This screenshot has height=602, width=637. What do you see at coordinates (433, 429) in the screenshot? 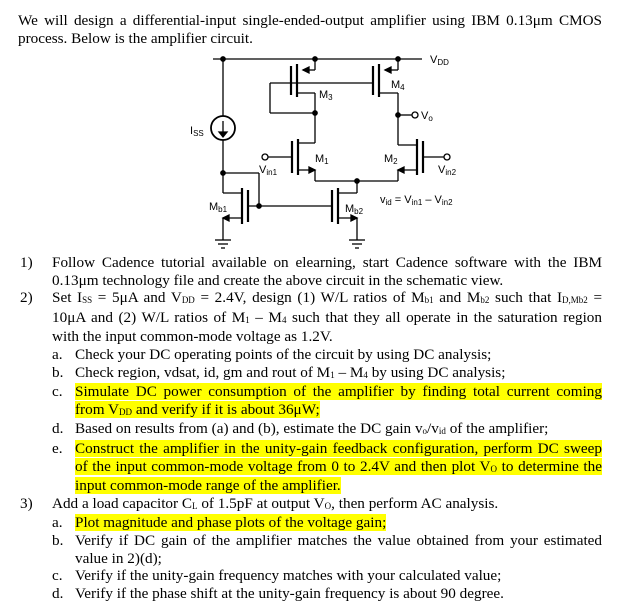
I see `text-run: /v` at bounding box center [433, 429].